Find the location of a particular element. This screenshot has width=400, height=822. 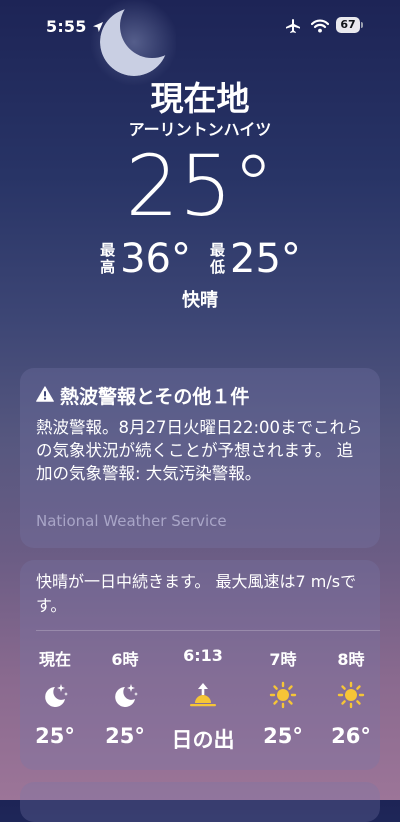

current-temperature: 25° is located at coordinates (200, 186).